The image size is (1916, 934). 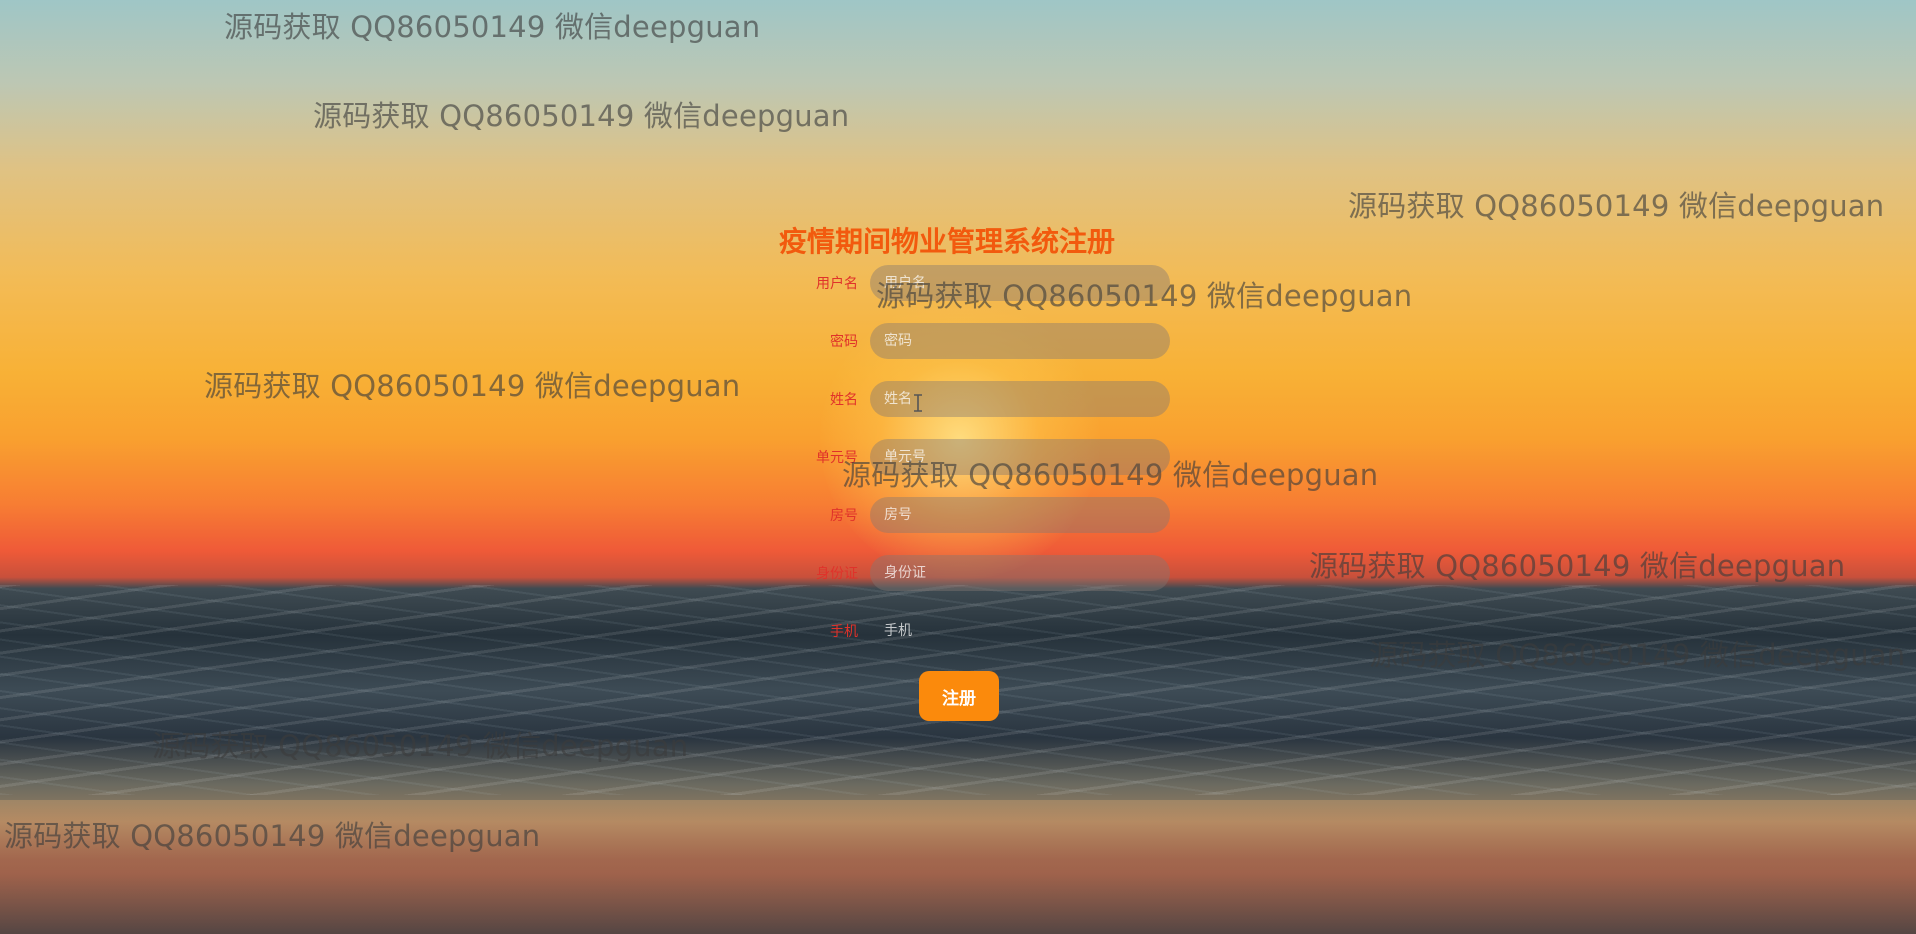 I want to click on password-label: 密码, so click(x=844, y=342).